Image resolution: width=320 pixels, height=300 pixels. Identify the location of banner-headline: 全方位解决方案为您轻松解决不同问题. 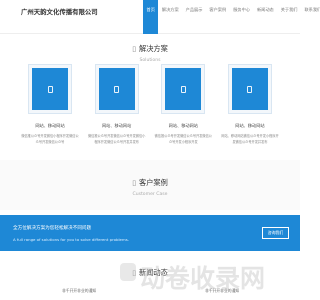
(52, 228).